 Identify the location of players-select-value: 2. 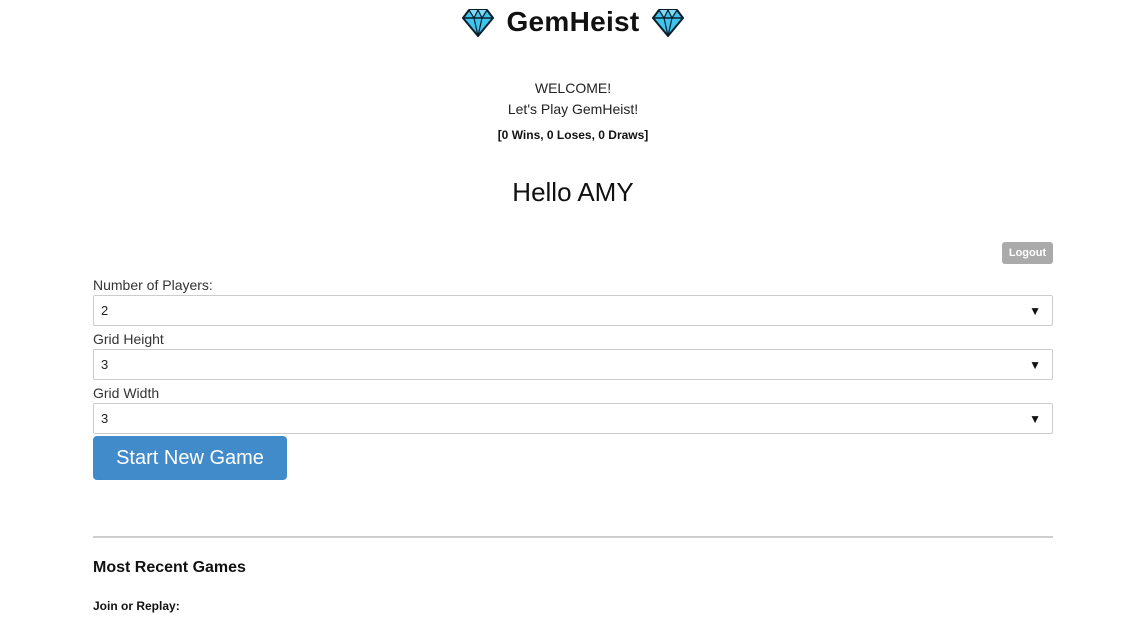
(105, 310).